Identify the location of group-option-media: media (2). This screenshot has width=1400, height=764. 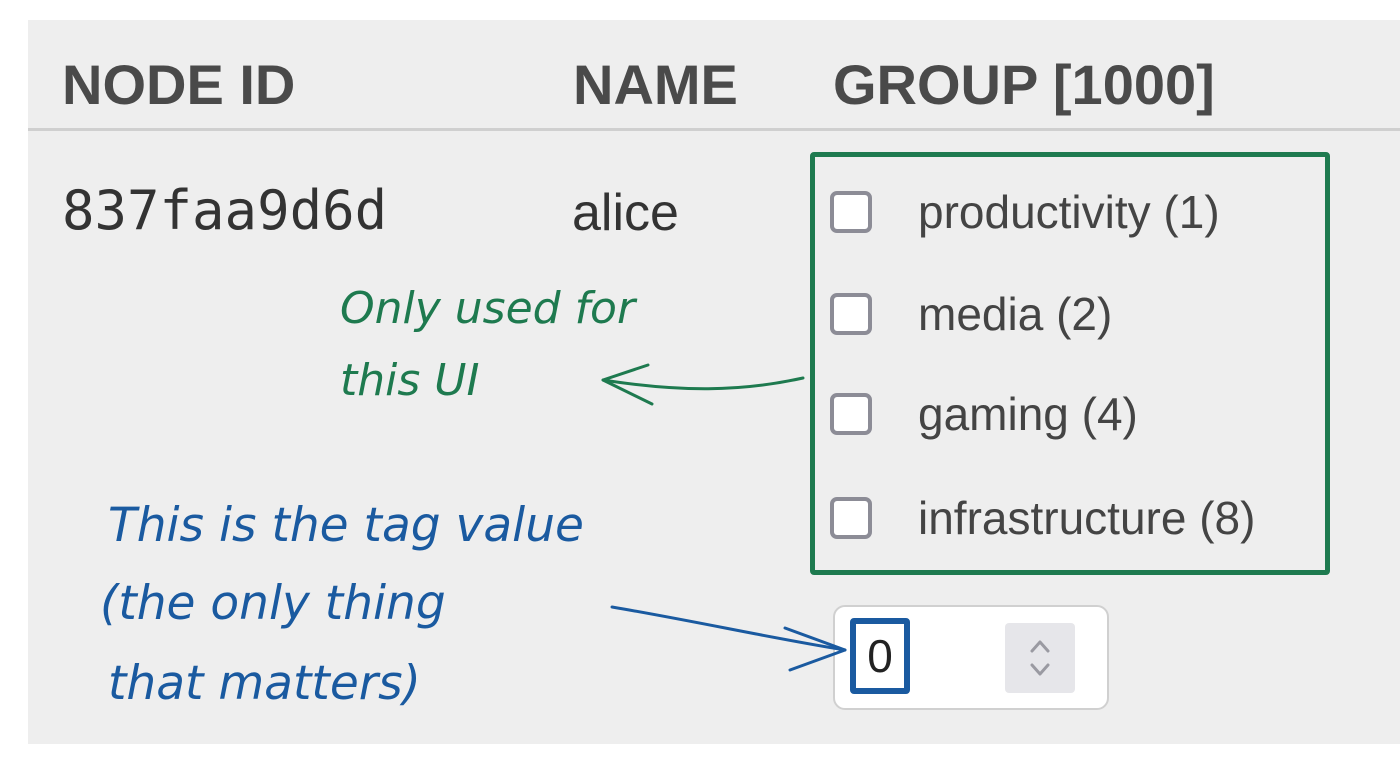
(971, 314).